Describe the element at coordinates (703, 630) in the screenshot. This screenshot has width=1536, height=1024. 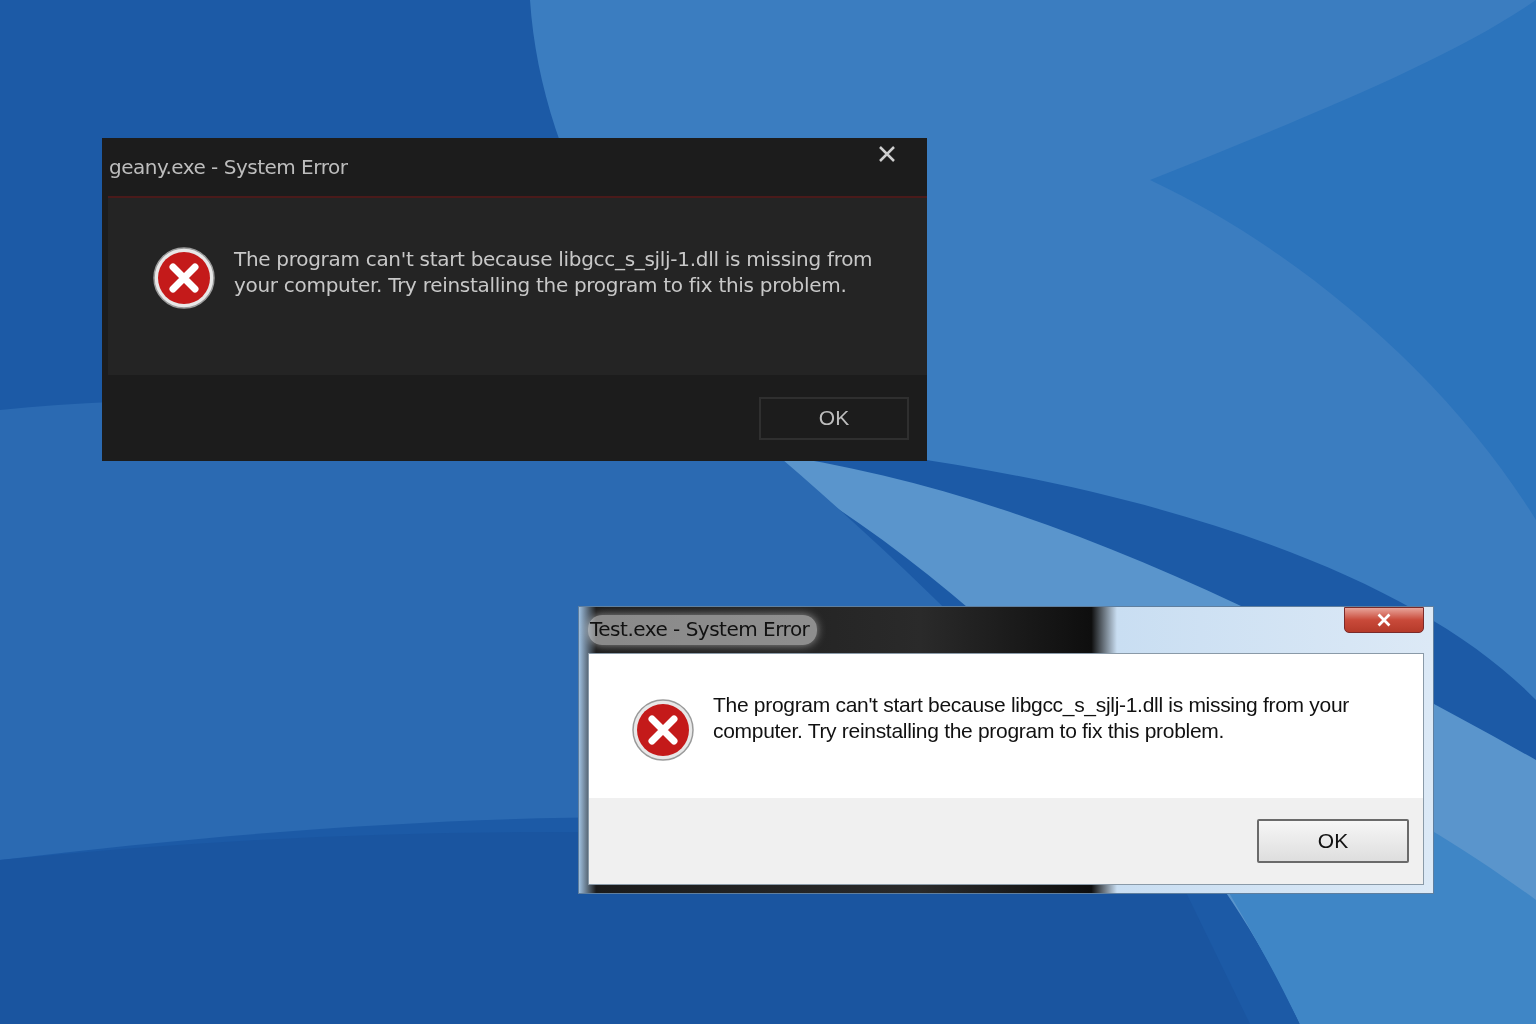
I see `window-title: Test.exe - System Error` at that location.